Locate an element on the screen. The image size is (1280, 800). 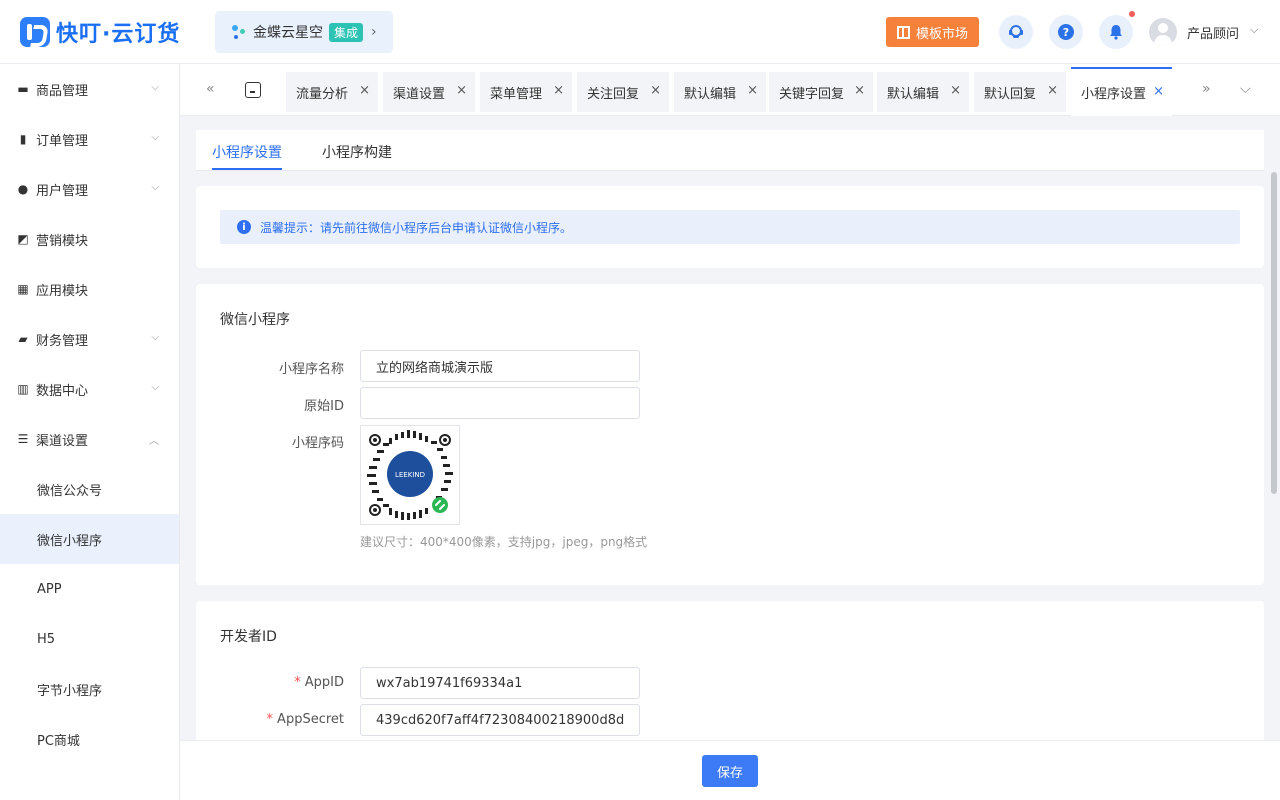
save-button: 保存 is located at coordinates (730, 771).